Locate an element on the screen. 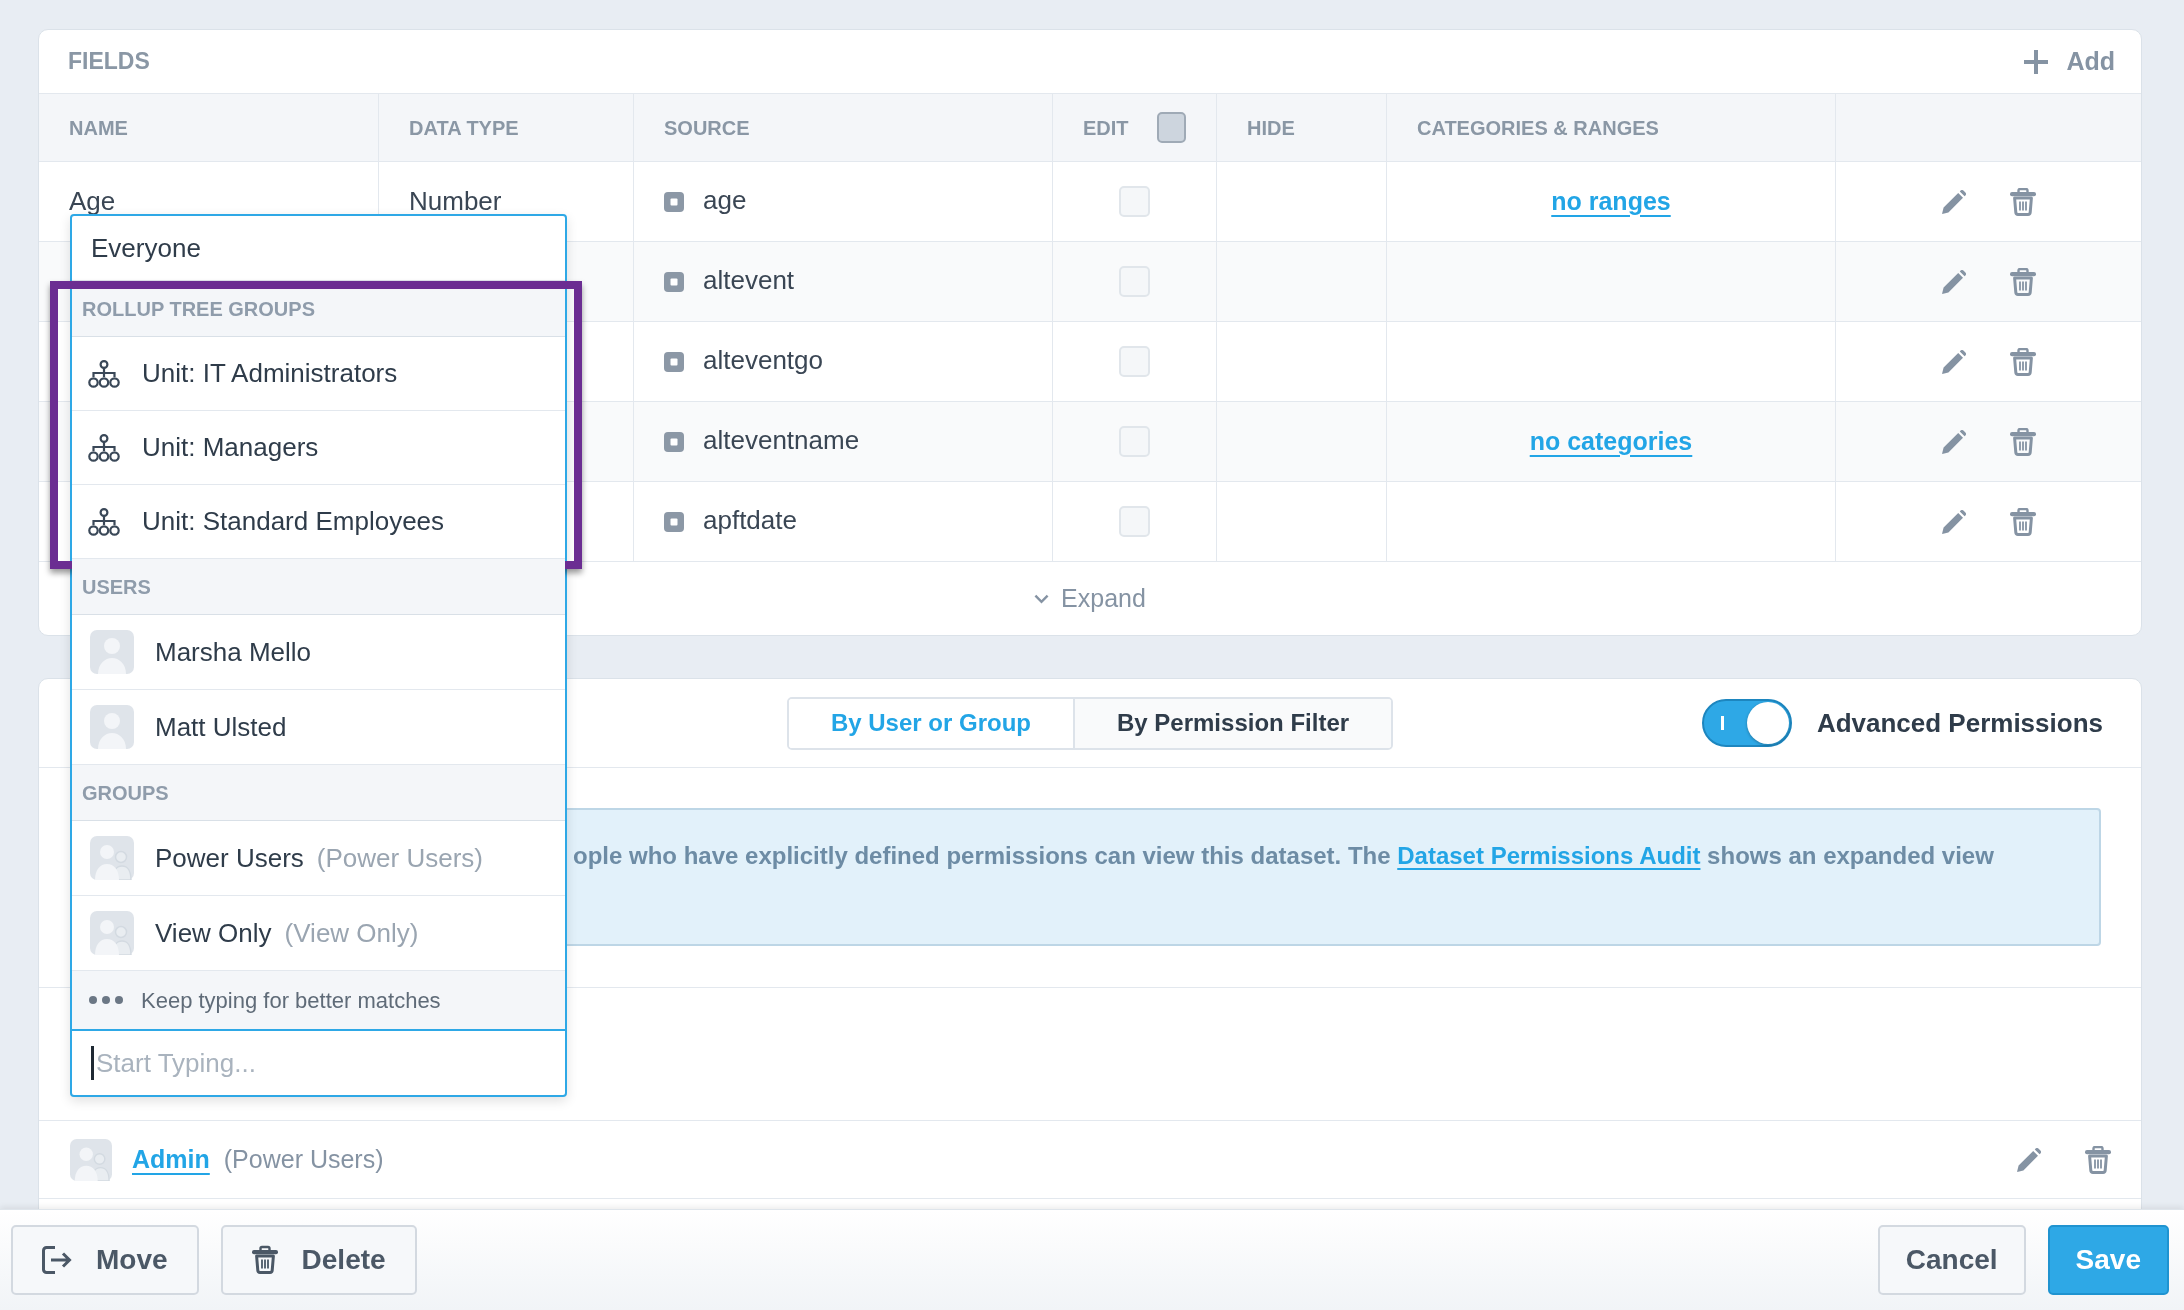 The image size is (2184, 1310). column-header: EDIT is located at coordinates (1106, 128).